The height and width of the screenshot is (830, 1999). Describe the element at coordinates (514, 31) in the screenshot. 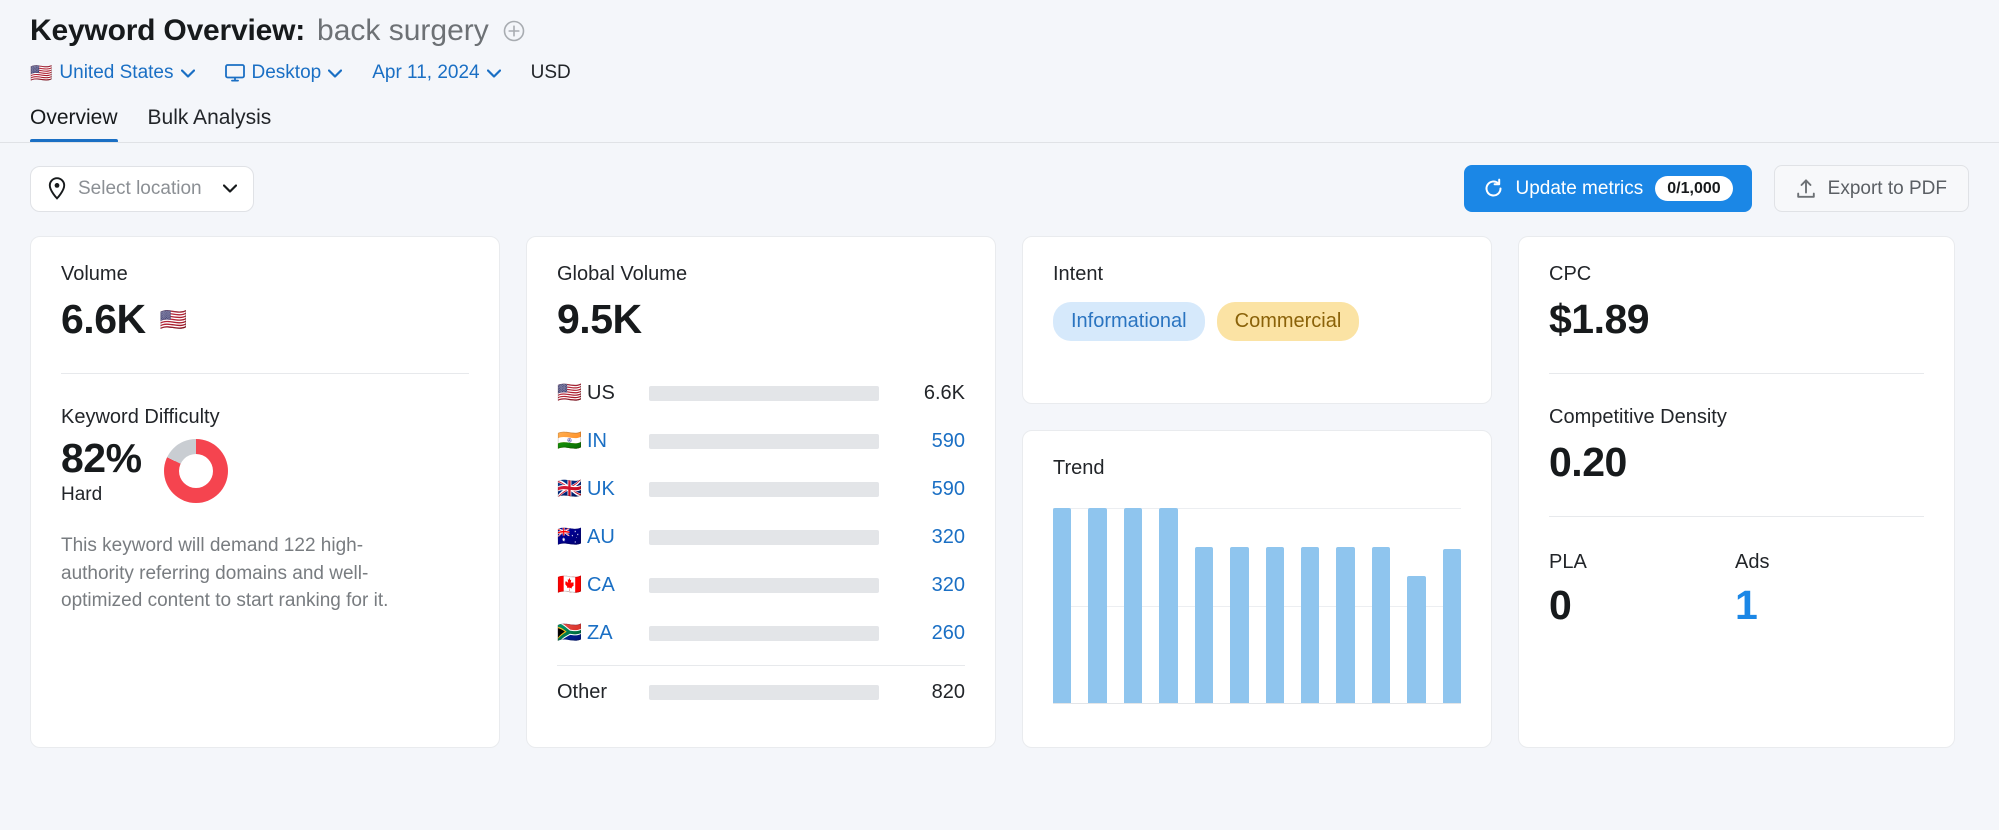

I see `plus-circle-icon` at that location.